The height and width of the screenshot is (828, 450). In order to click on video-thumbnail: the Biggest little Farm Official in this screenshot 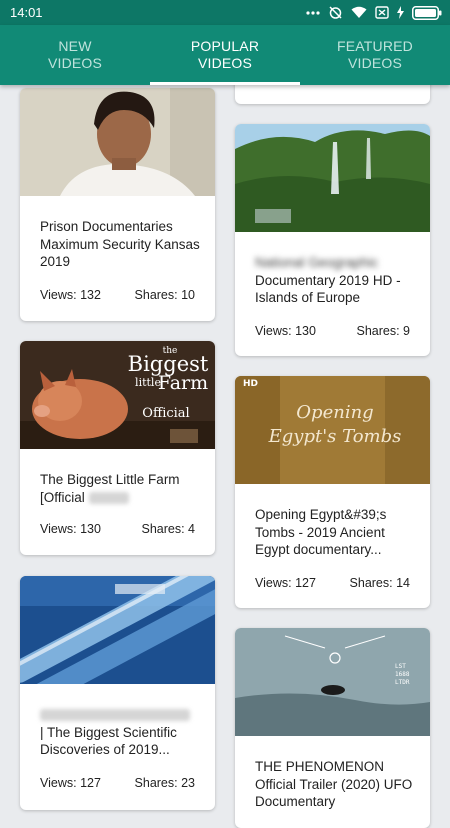, I will do `click(117, 395)`.